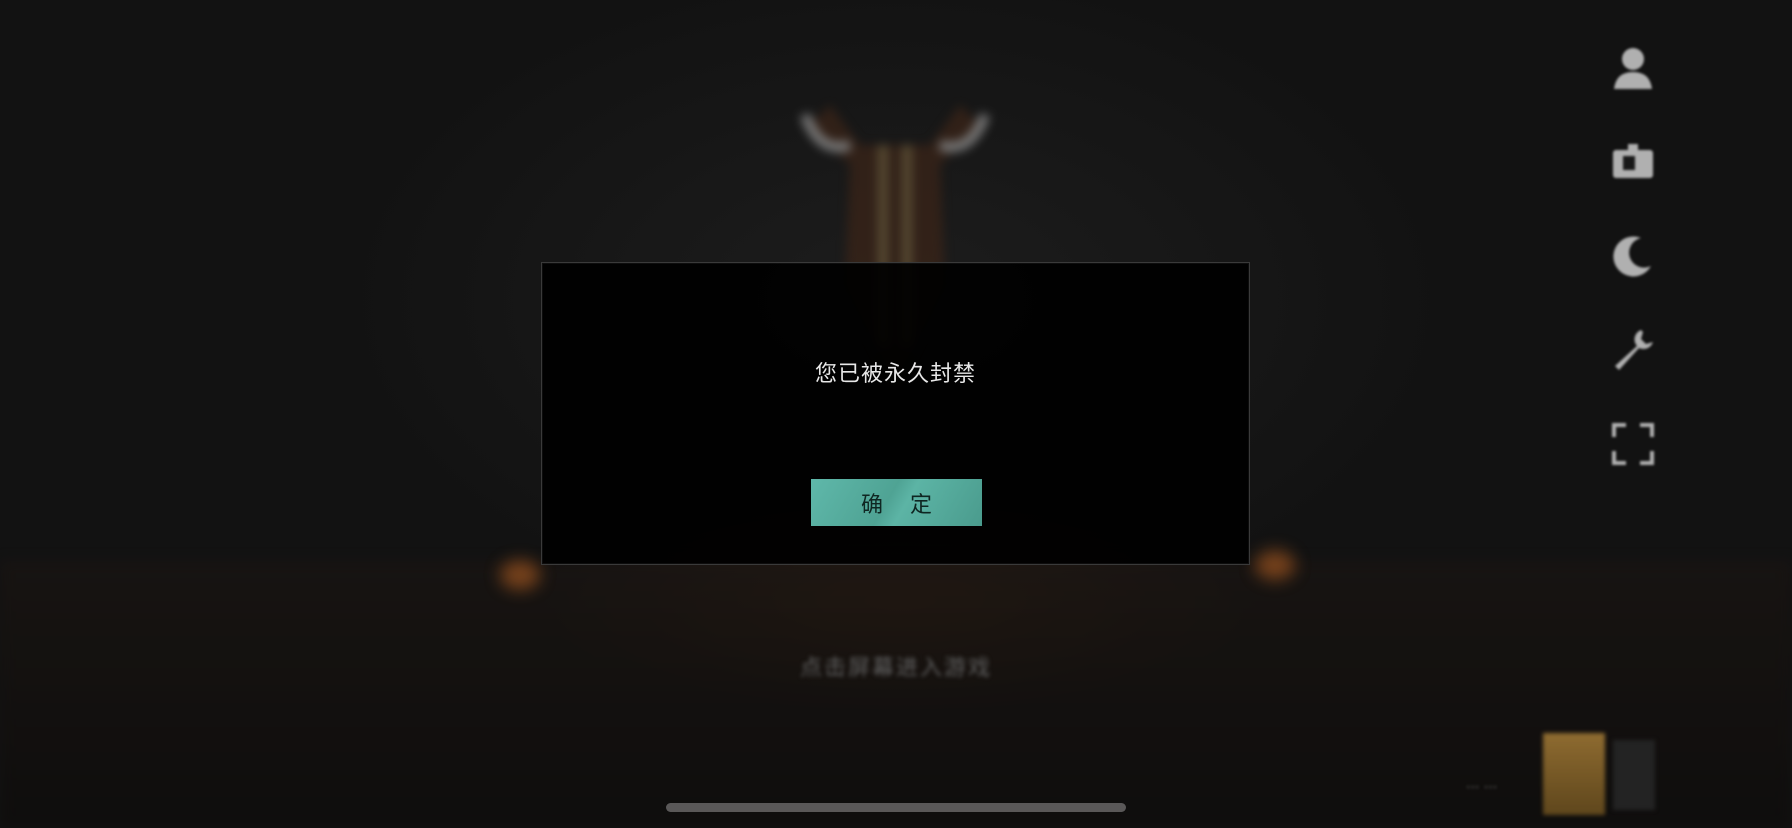  What do you see at coordinates (896, 502) in the screenshot?
I see `confirm-button: 确 定` at bounding box center [896, 502].